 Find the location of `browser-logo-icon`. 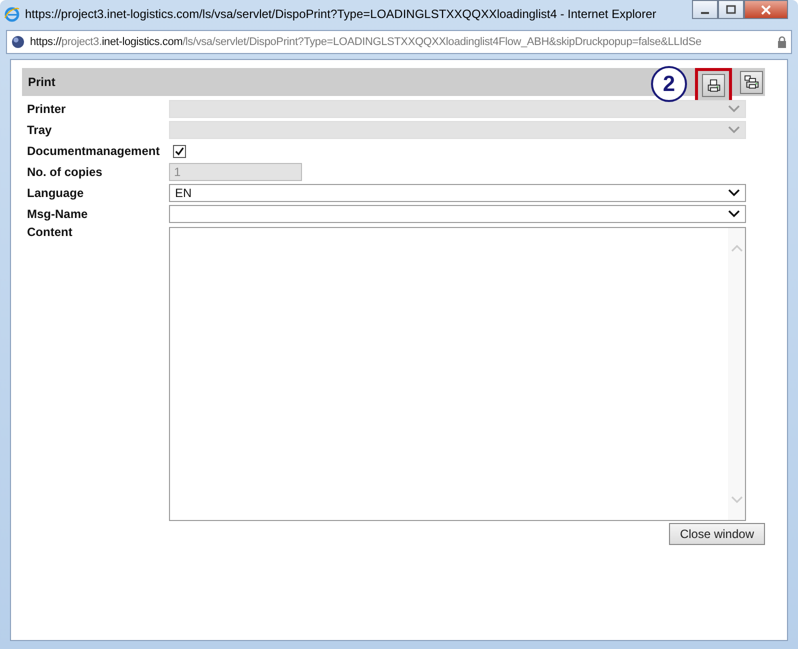

browser-logo-icon is located at coordinates (12, 14).